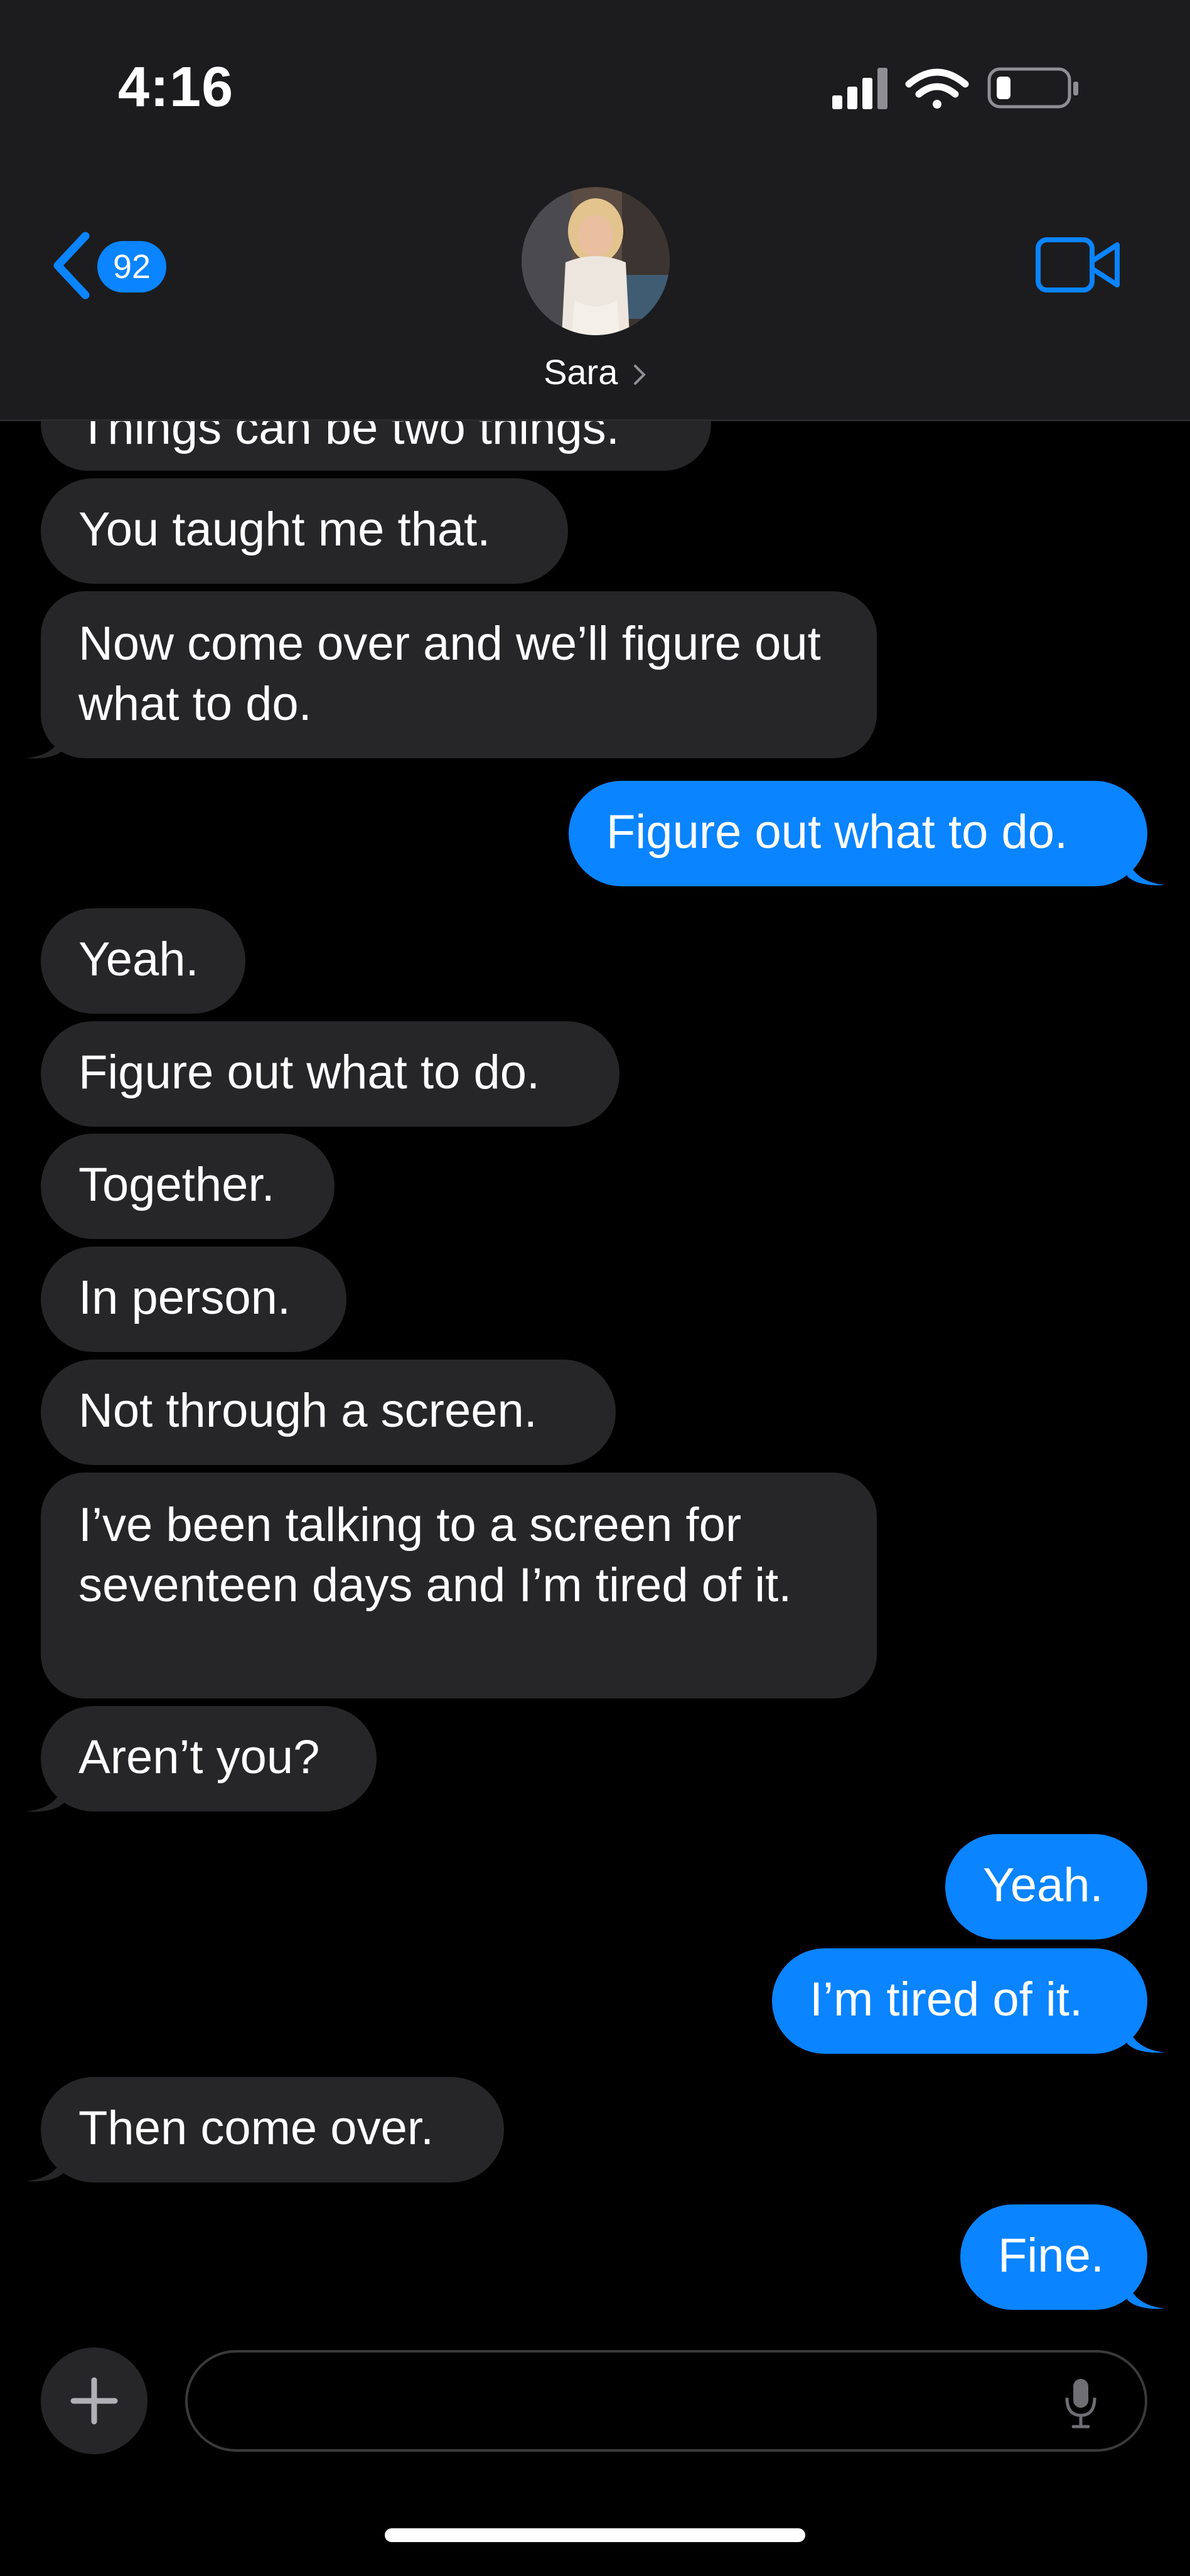 The height and width of the screenshot is (2576, 1190). I want to click on back-chevron-icon, so click(71, 265).